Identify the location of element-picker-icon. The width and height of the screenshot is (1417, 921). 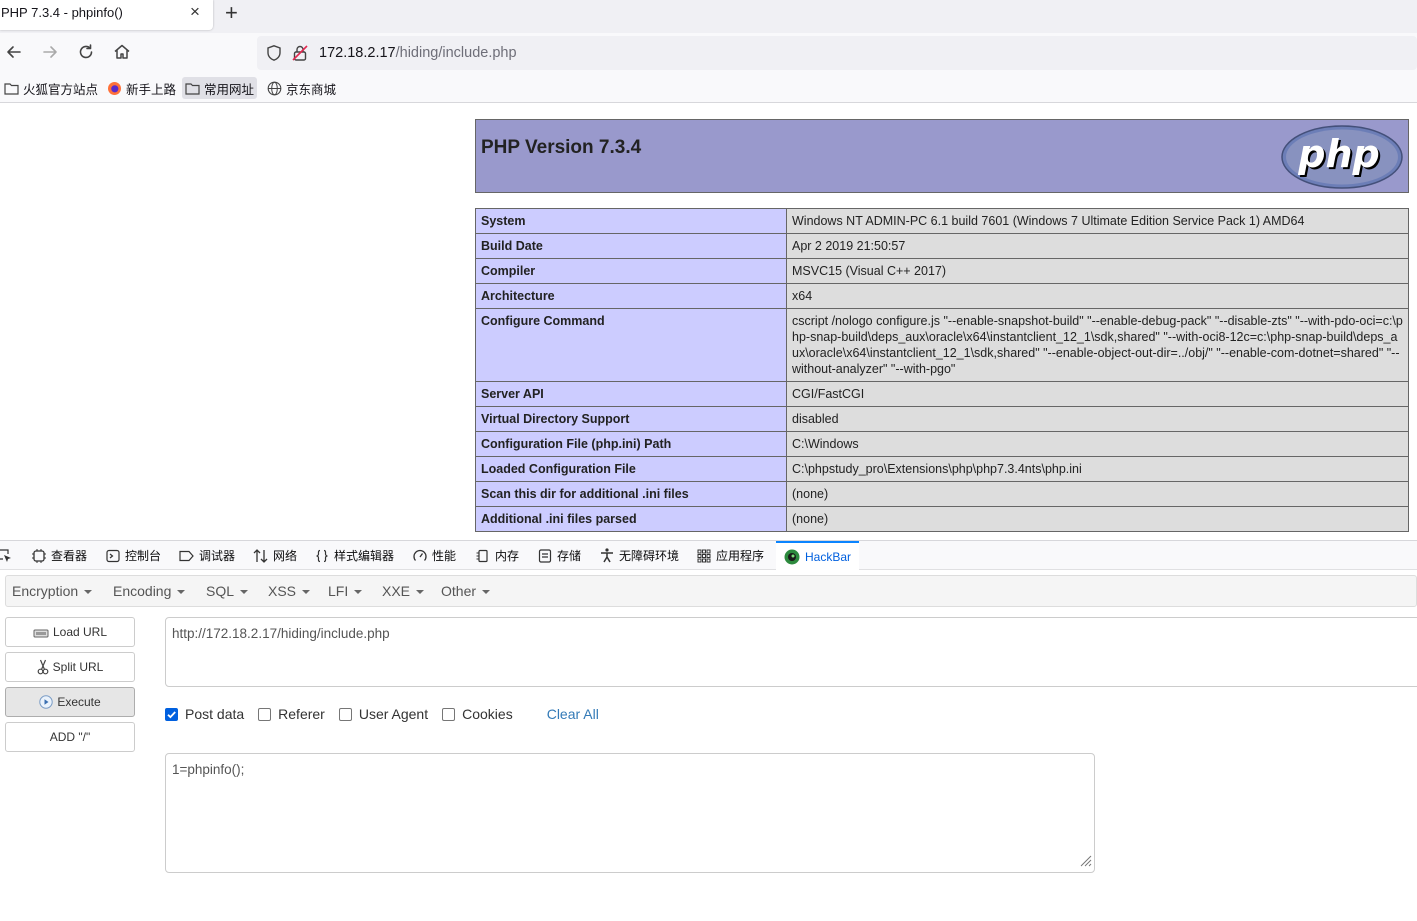
(8, 555).